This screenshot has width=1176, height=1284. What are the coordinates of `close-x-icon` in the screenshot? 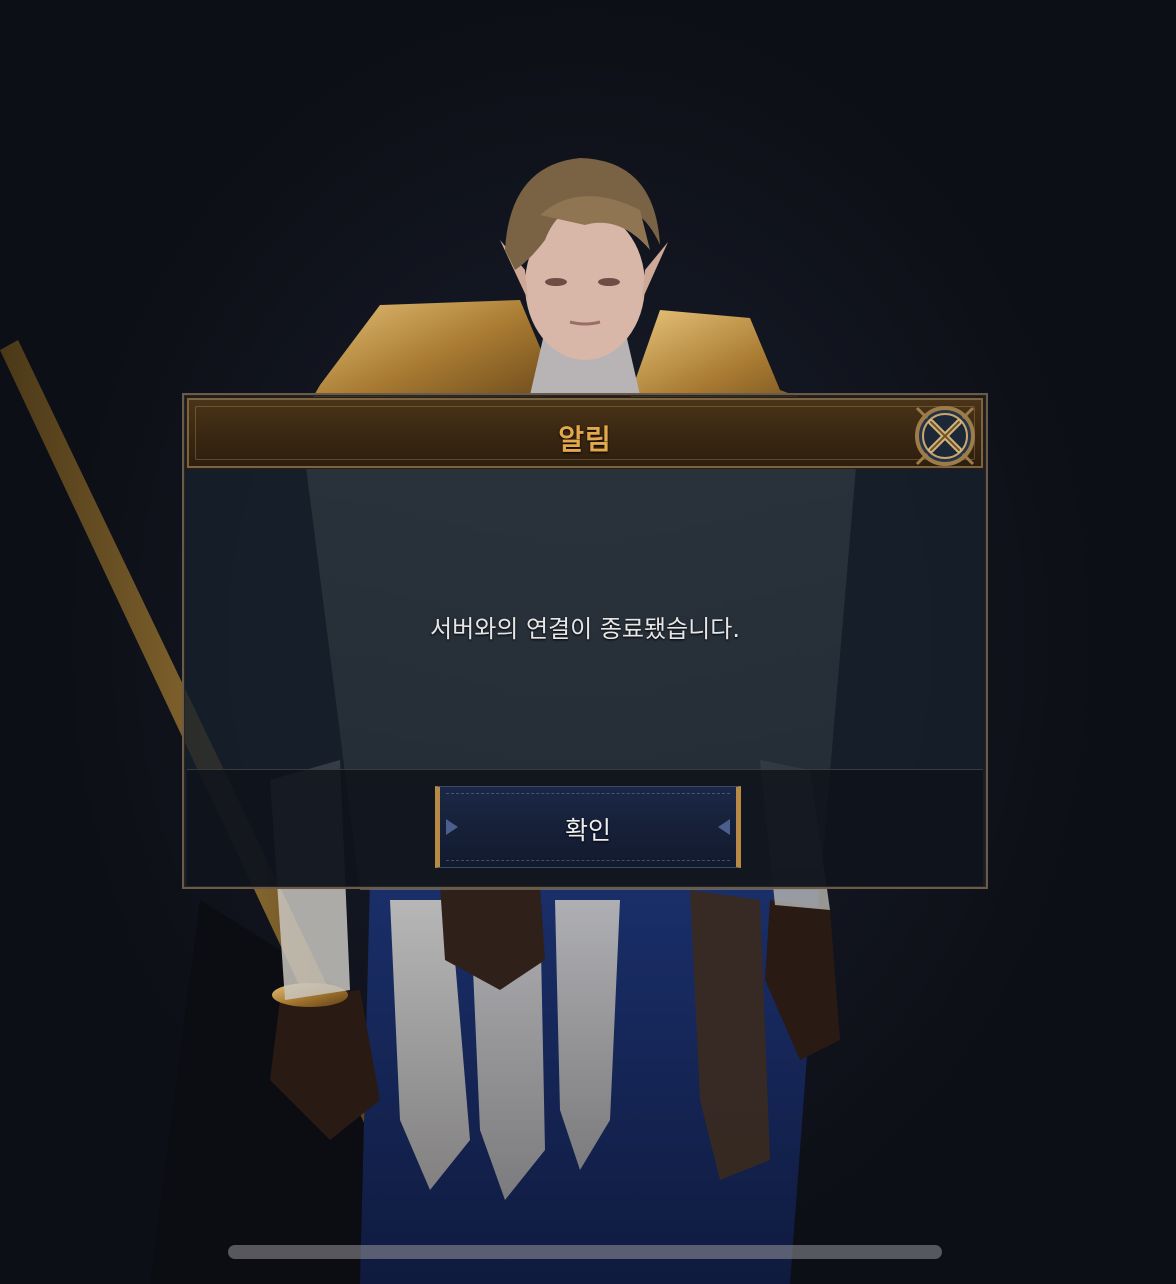 It's located at (945, 436).